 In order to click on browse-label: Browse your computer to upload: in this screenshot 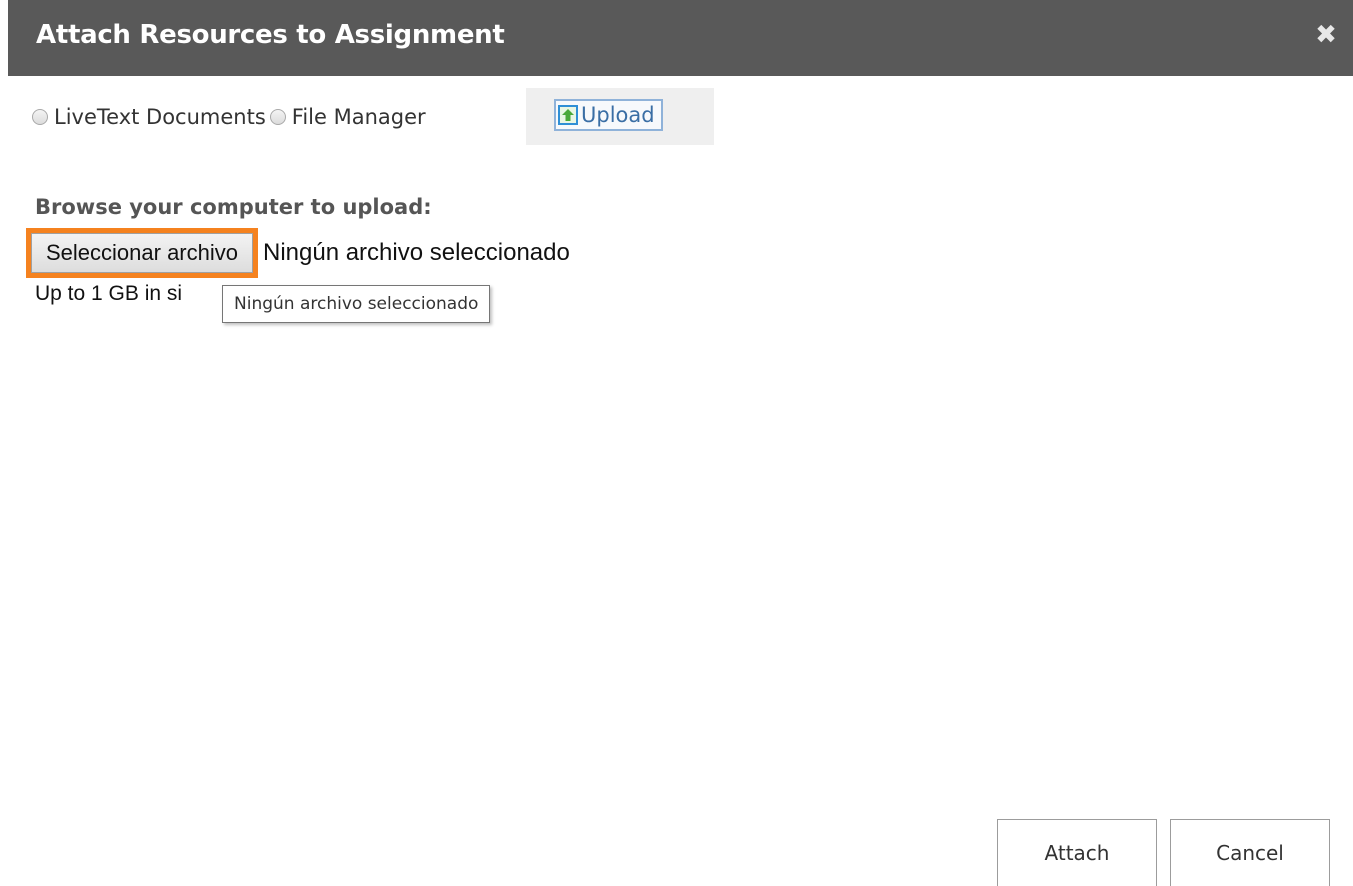, I will do `click(233, 207)`.